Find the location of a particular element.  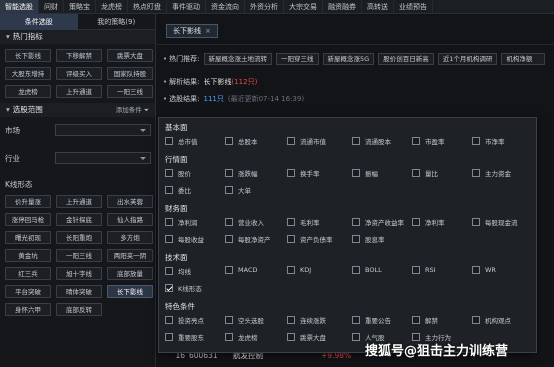

top-tab: 资金流向 is located at coordinates (225, 7).